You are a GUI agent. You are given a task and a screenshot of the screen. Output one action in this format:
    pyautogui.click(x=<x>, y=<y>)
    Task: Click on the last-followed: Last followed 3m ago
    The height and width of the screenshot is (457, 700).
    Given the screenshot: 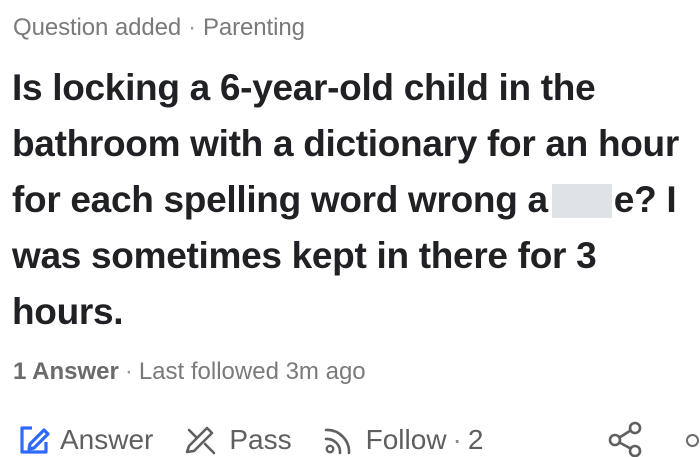 What is the action you would take?
    pyautogui.click(x=252, y=371)
    